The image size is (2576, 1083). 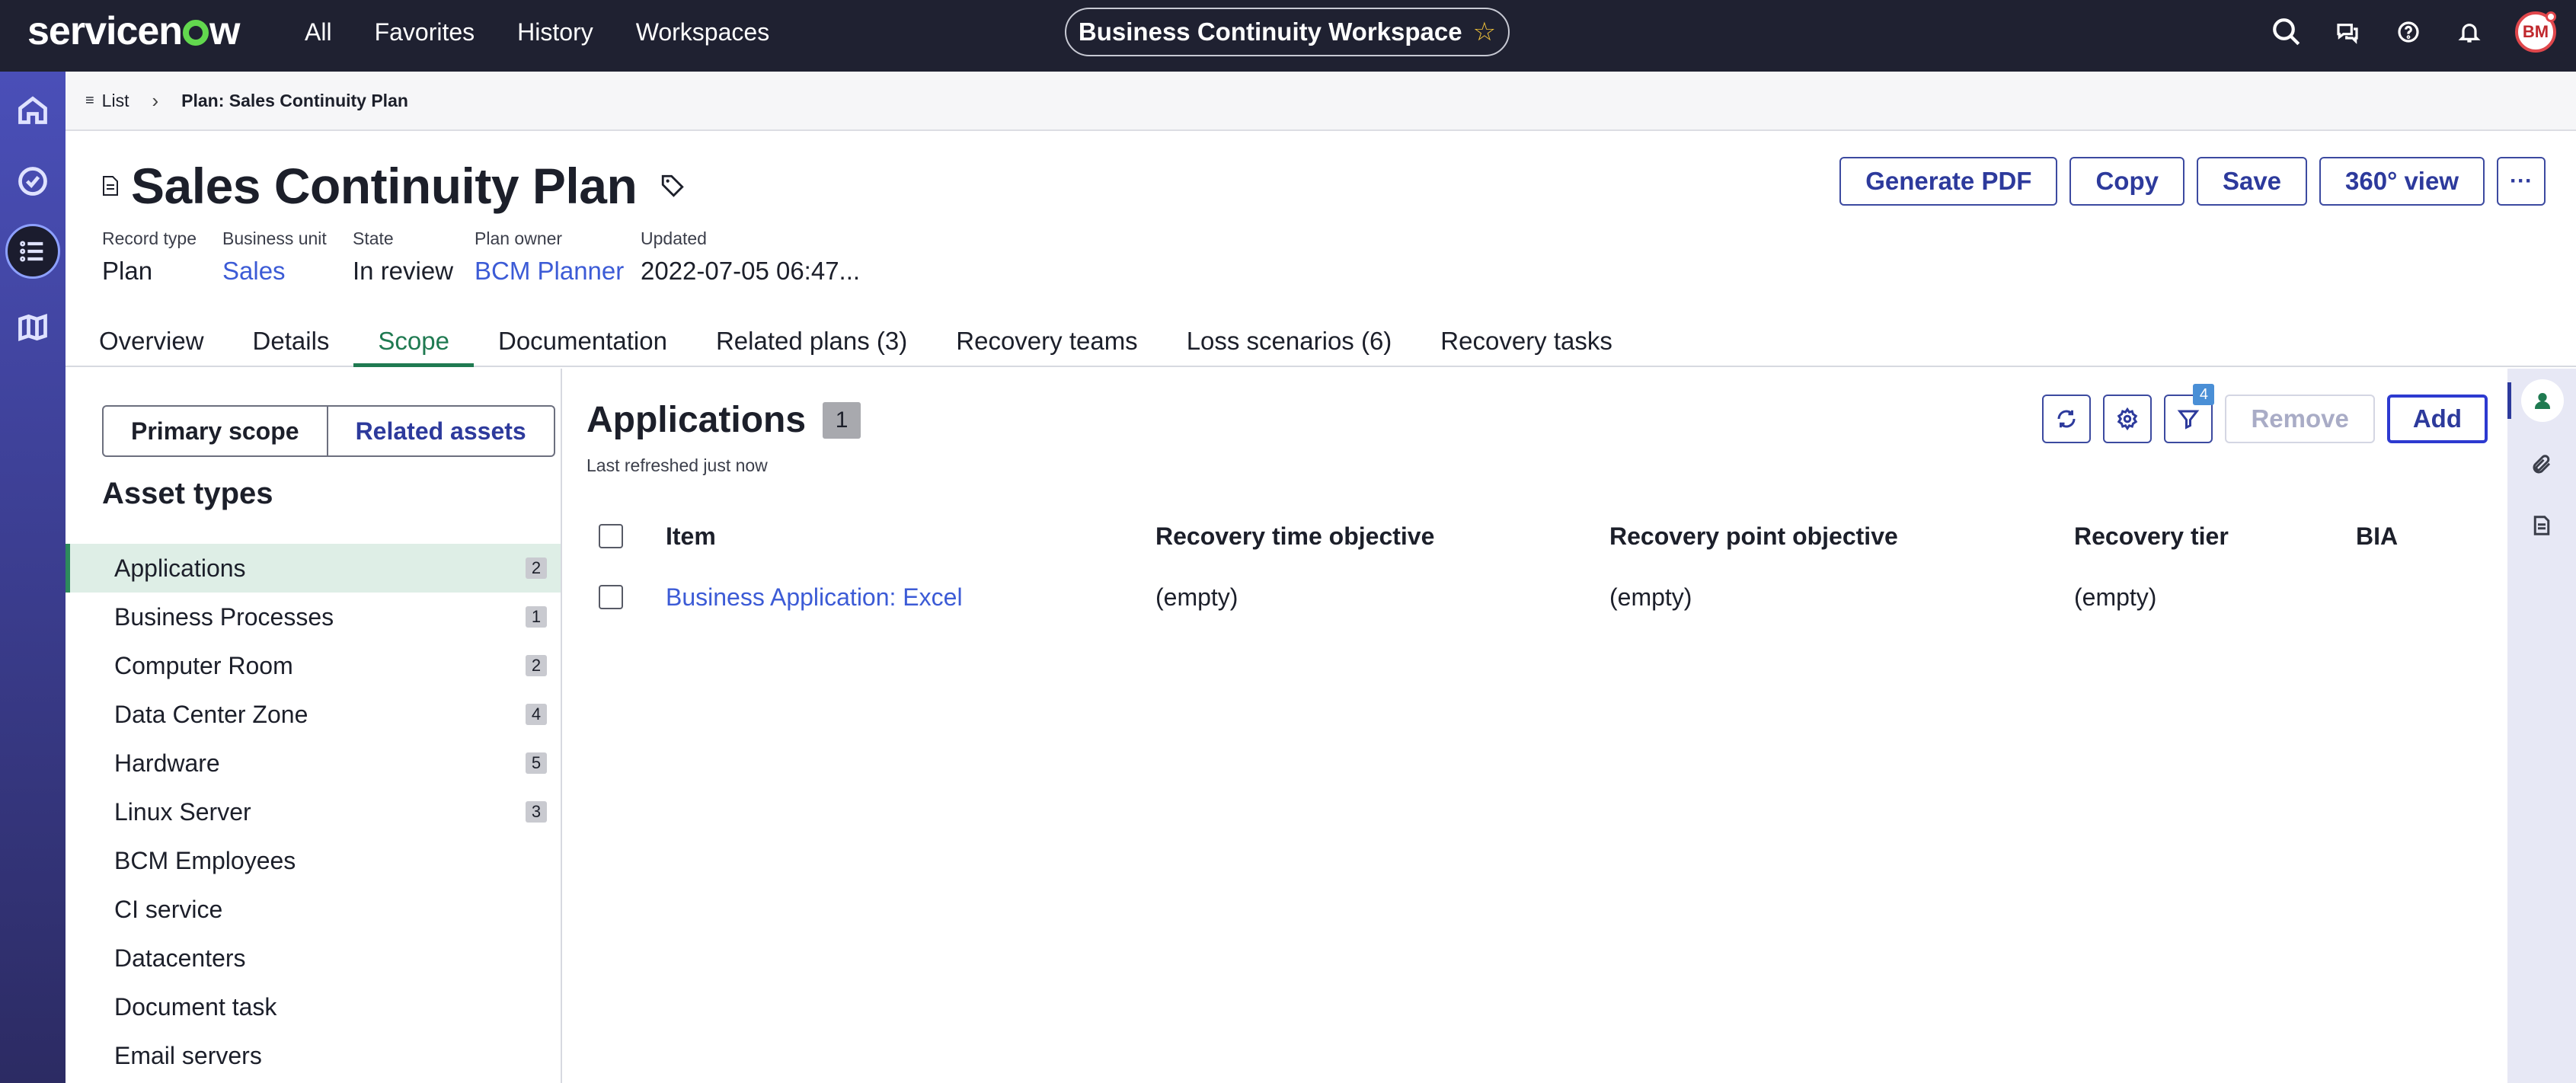 I want to click on cell-rto: (empty), so click(x=1196, y=597).